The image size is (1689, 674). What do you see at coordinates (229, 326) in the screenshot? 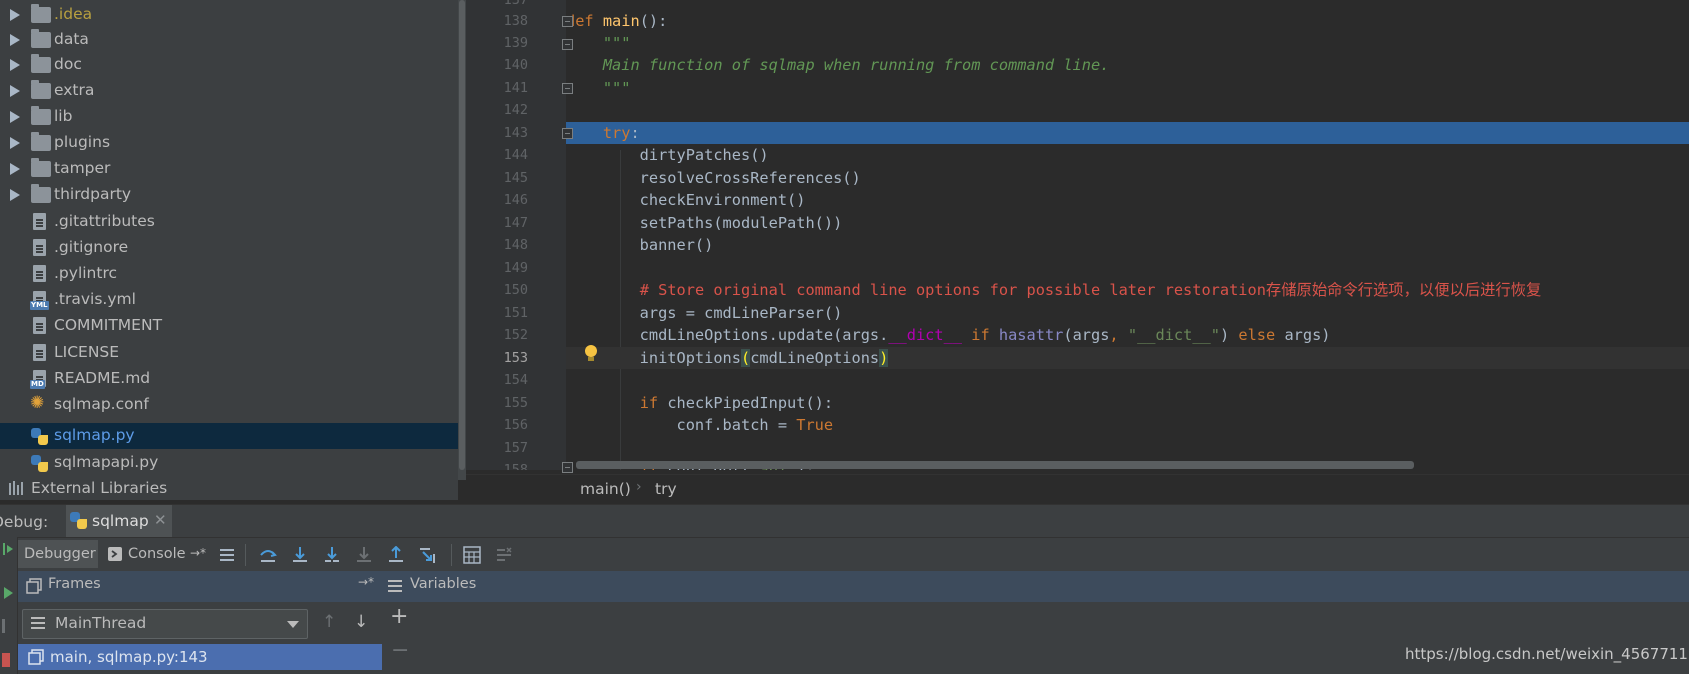
I see `tree-item-commitment: COMMITMENT` at bounding box center [229, 326].